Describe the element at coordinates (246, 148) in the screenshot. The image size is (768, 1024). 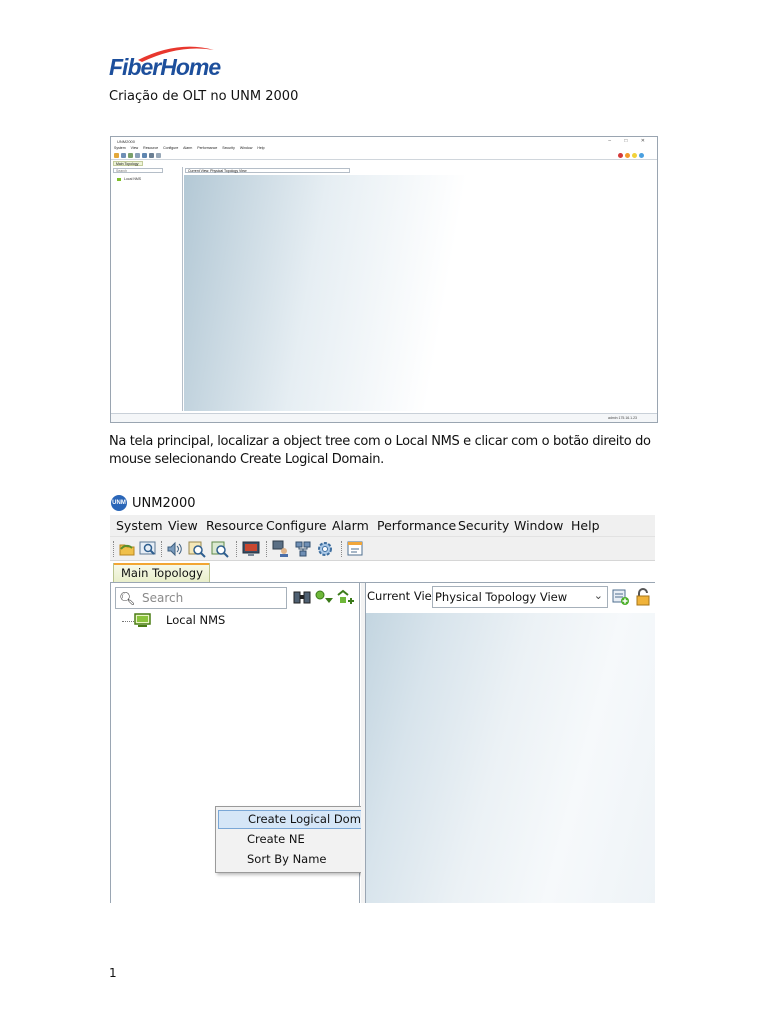
I see `s1-menu-window: Window` at that location.